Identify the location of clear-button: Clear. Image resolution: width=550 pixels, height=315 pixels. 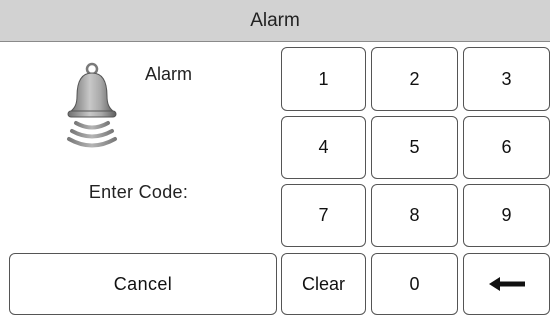
(323, 284).